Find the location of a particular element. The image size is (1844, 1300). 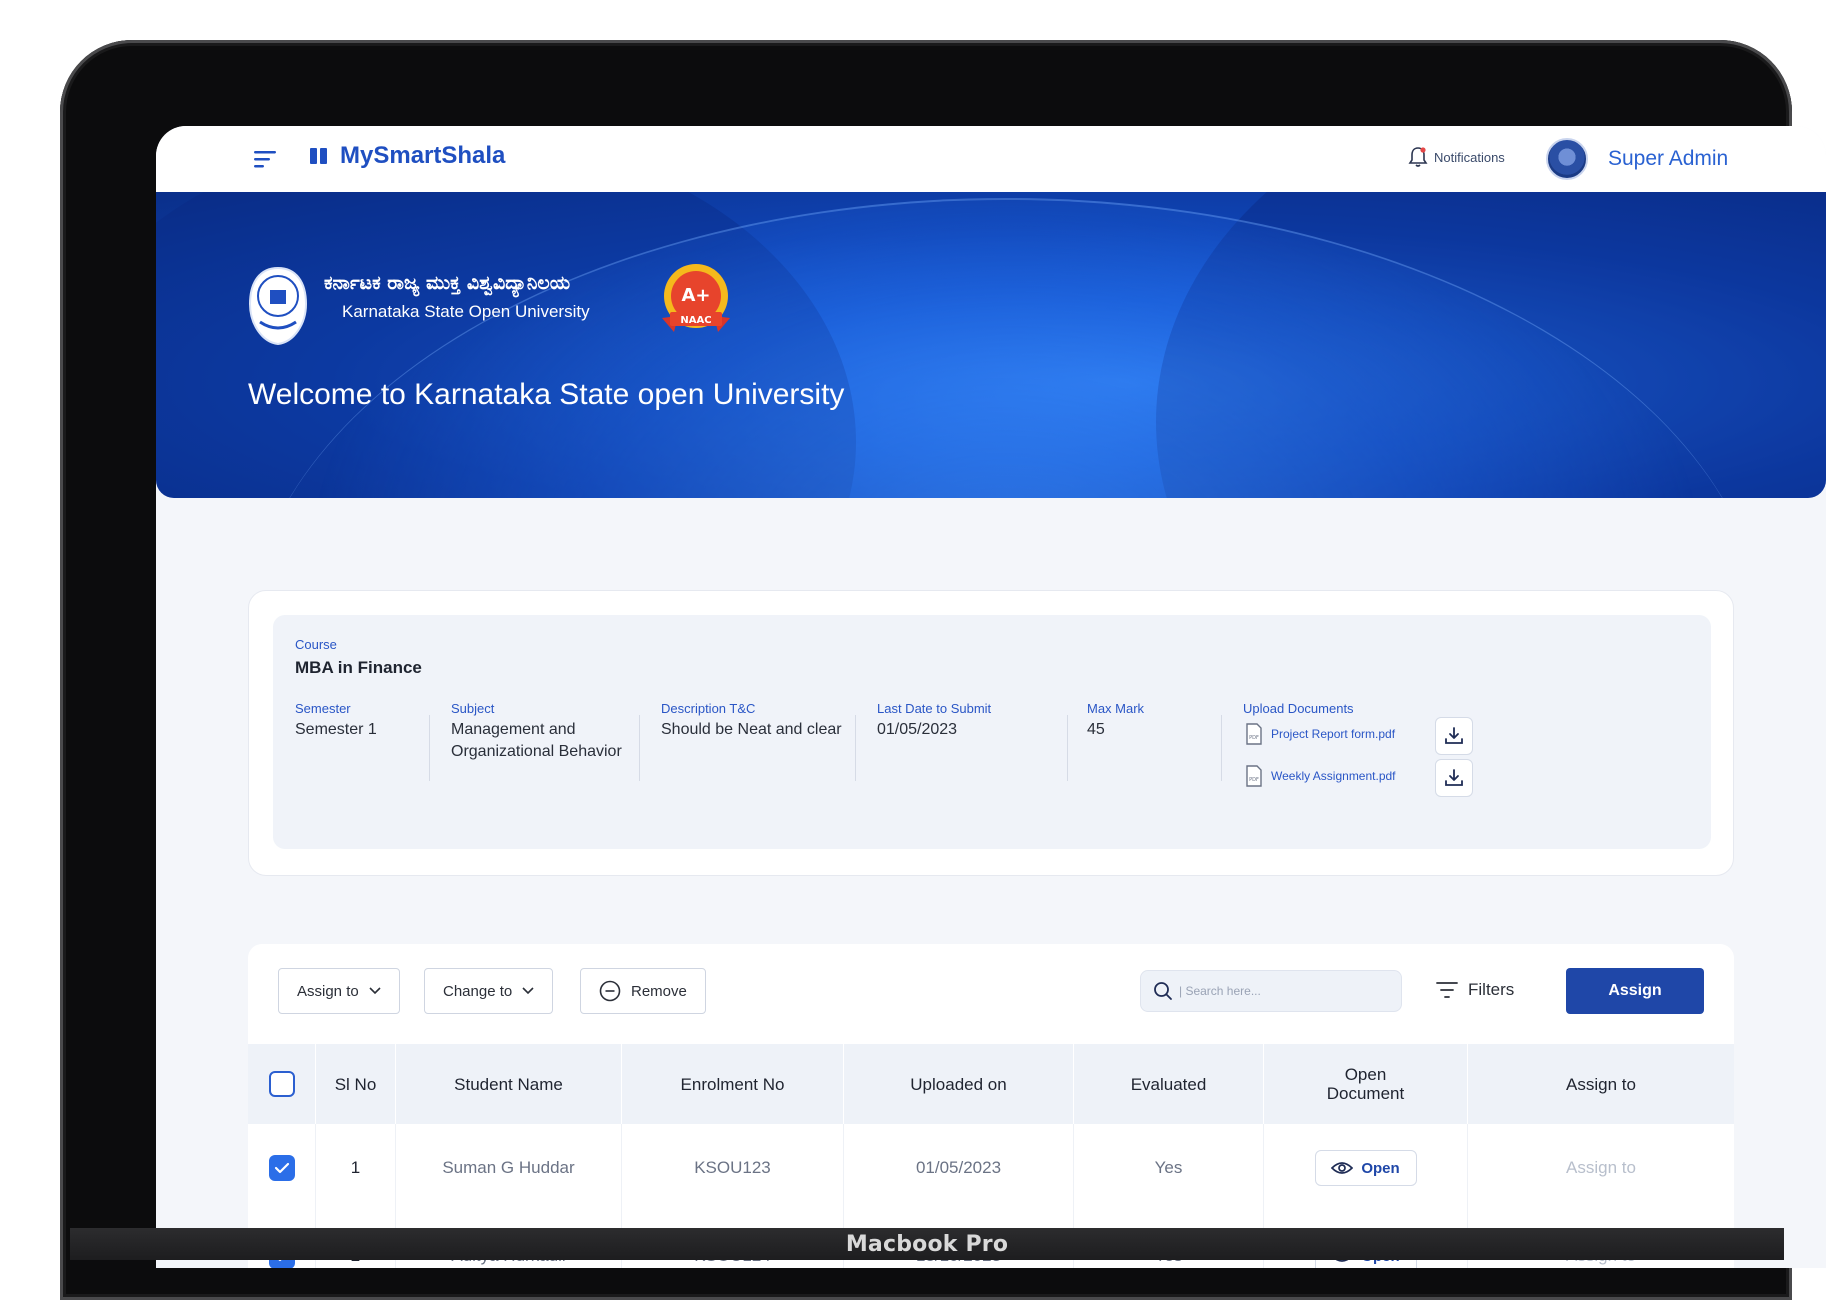

assign-to-label: Assign to is located at coordinates (328, 991).